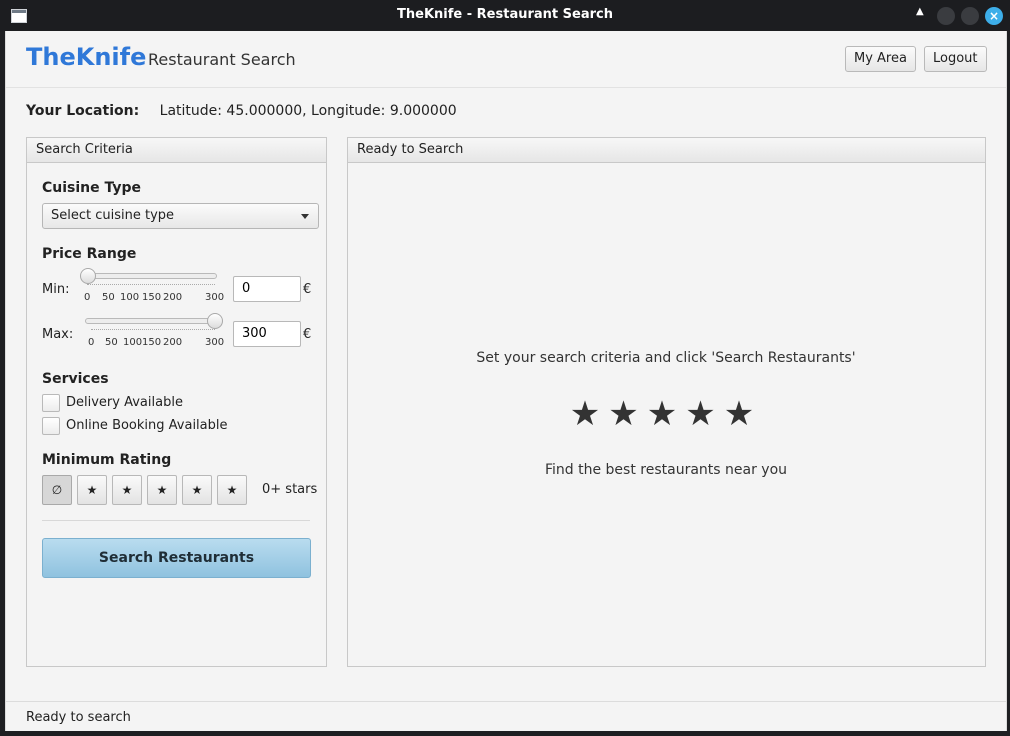  What do you see at coordinates (147, 425) in the screenshot?
I see `online-booking-label: Online Booking Available` at bounding box center [147, 425].